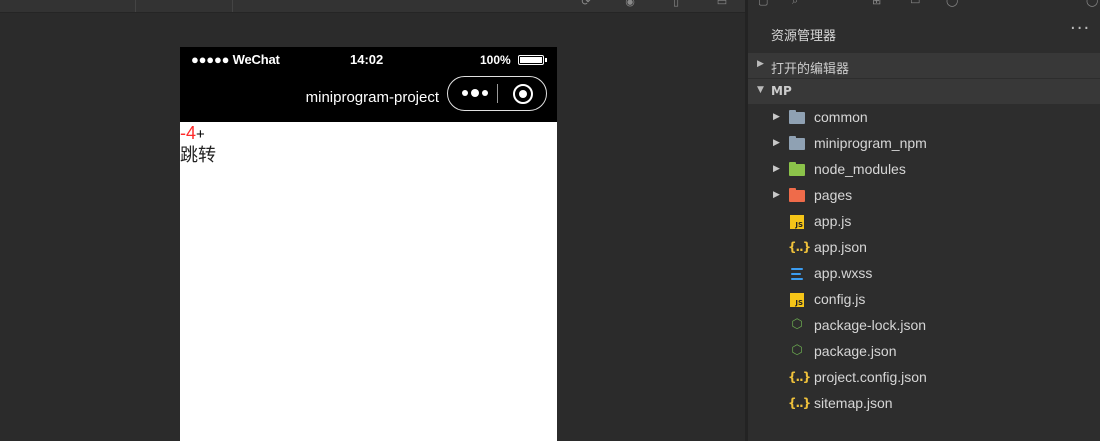 This screenshot has height=441, width=1100. I want to click on files-icon: ▢, so click(764, 3).